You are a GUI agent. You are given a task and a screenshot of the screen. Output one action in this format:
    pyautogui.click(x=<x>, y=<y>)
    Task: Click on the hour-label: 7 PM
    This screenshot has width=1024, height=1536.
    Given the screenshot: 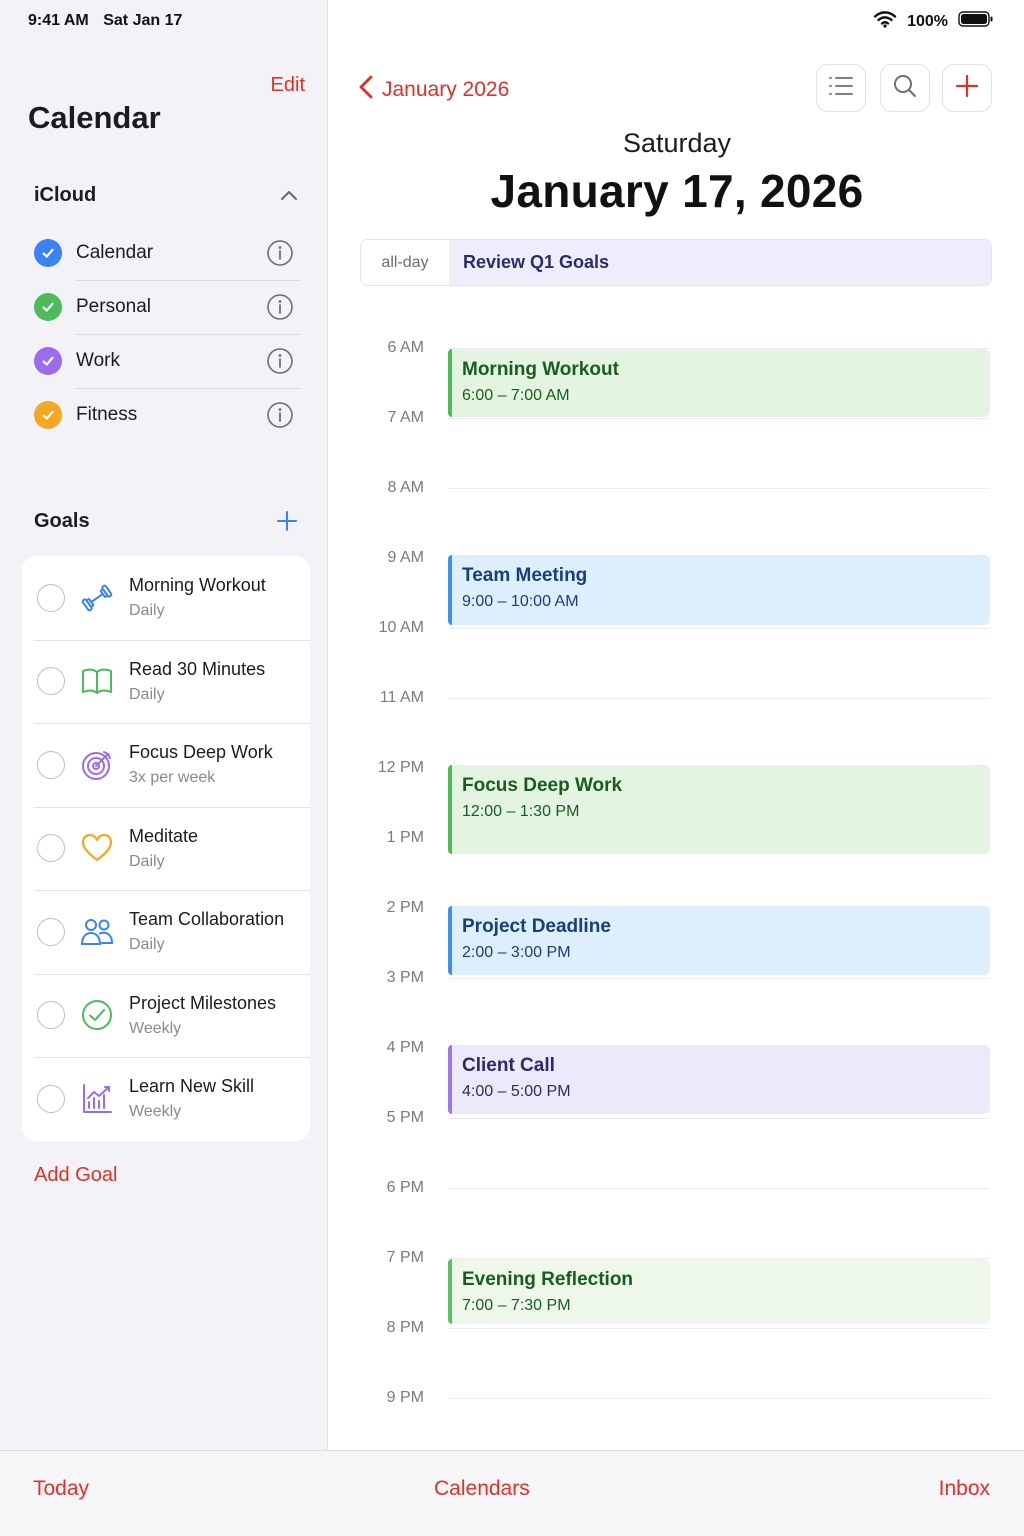 What is the action you would take?
    pyautogui.click(x=405, y=1257)
    